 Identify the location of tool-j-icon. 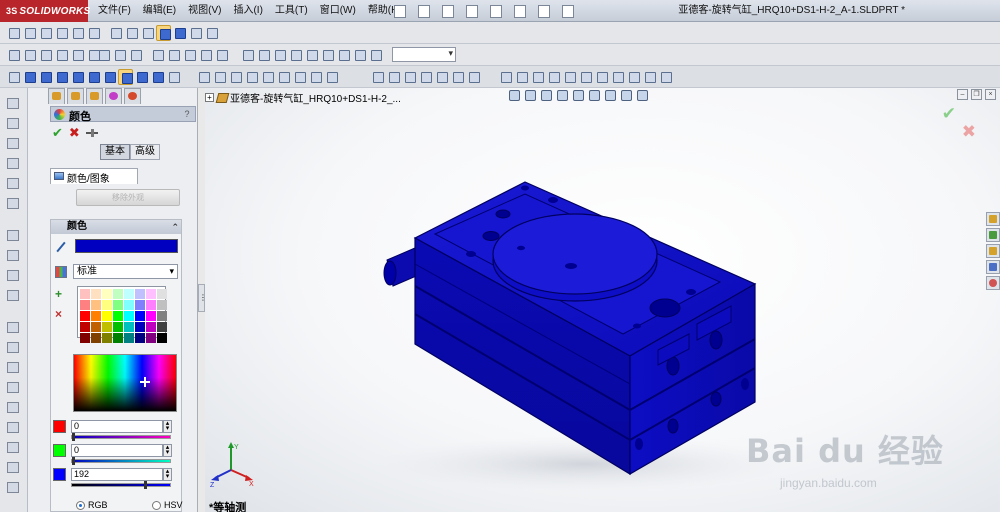
(311, 55).